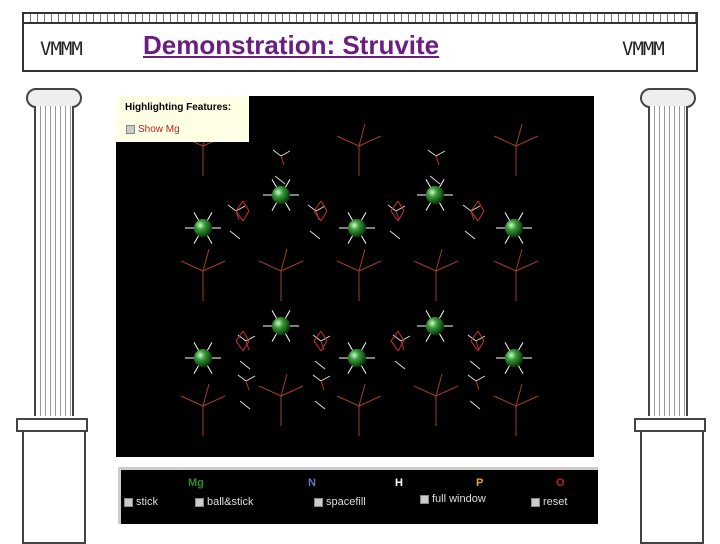  Describe the element at coordinates (312, 483) in the screenshot. I see `element-n: N` at that location.